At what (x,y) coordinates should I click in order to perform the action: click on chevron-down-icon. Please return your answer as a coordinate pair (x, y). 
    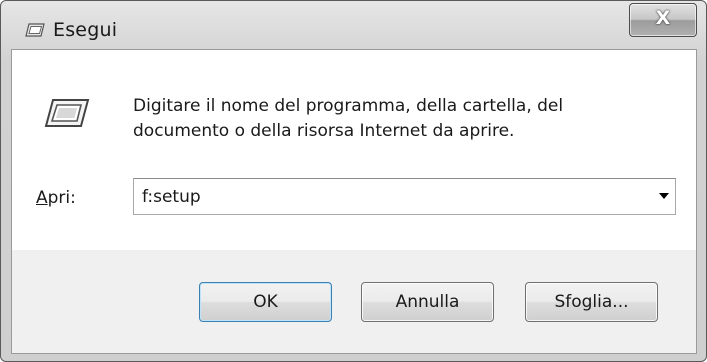
    Looking at the image, I should click on (664, 196).